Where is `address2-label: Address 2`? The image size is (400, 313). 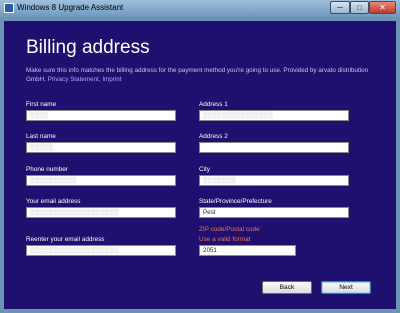
address2-label: Address 2 is located at coordinates (213, 136).